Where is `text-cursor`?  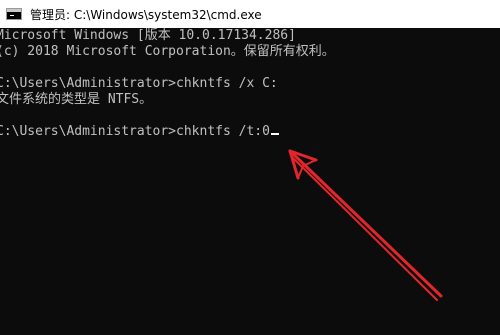 text-cursor is located at coordinates (274, 134).